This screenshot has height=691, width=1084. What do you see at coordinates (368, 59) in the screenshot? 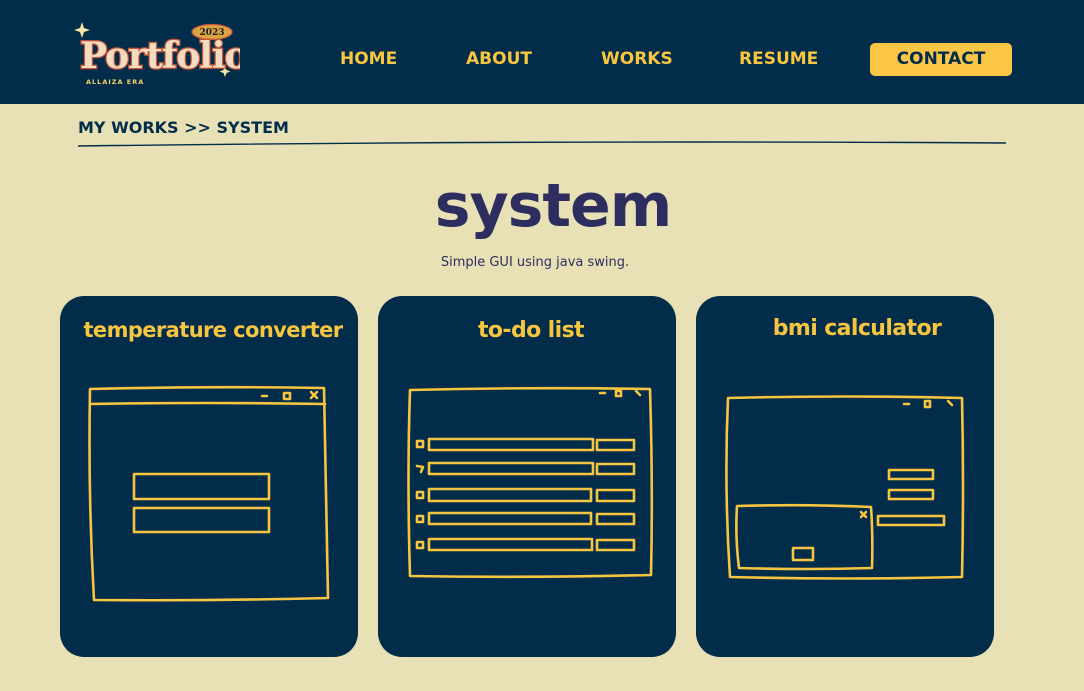
I see `nav-link-home: HOME` at bounding box center [368, 59].